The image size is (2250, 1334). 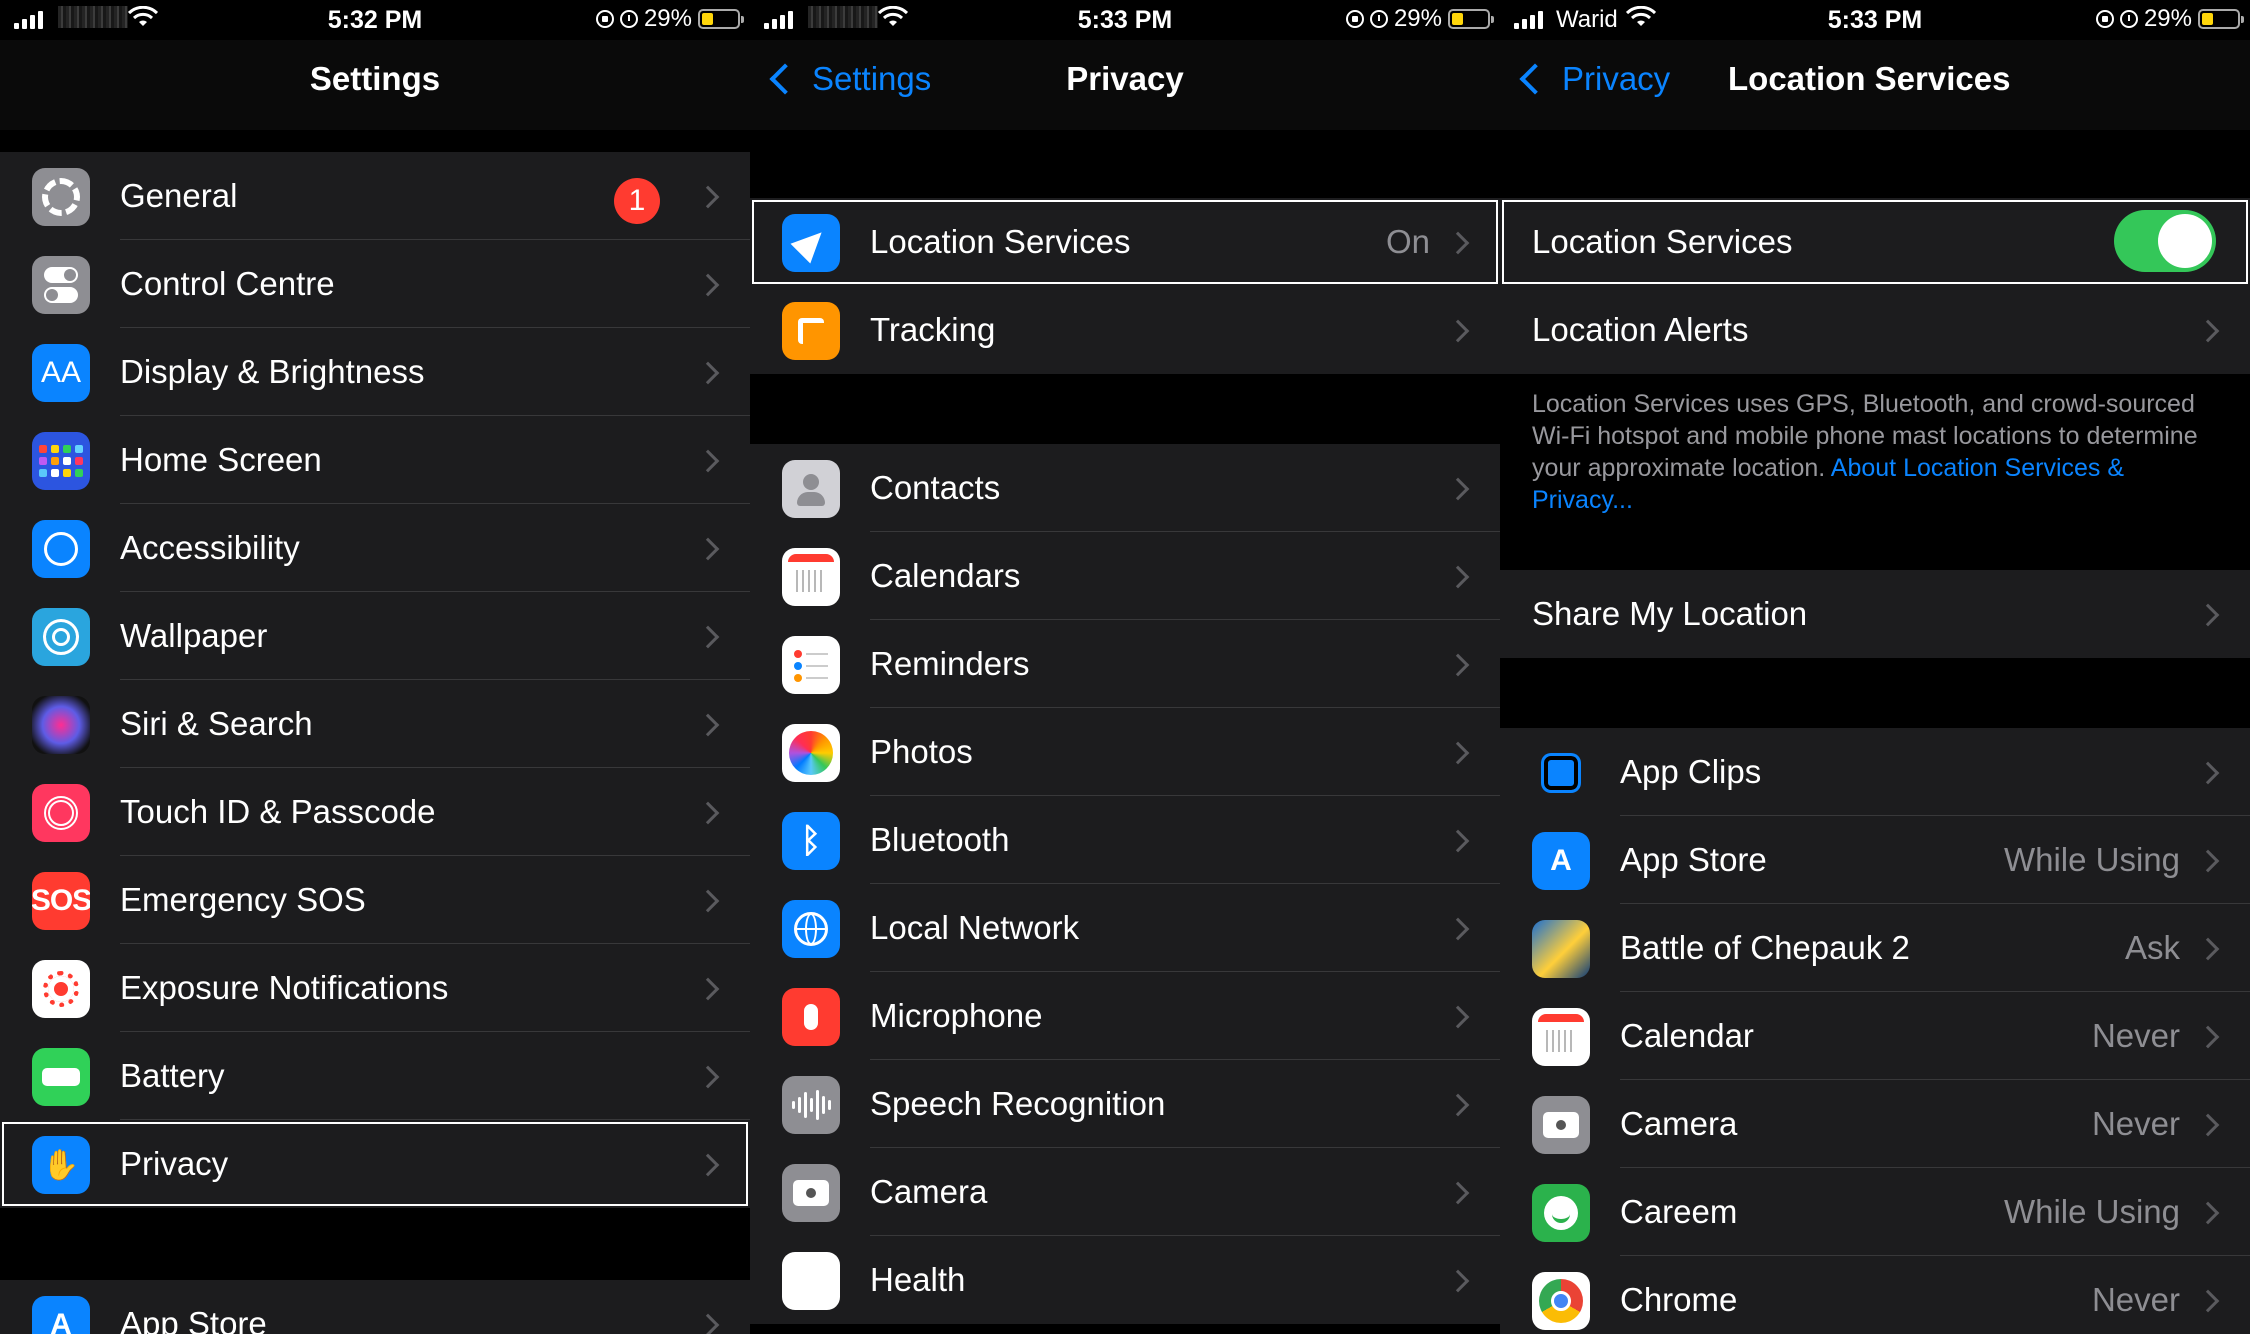 What do you see at coordinates (1875, 772) in the screenshot?
I see `location-app-row: App Clips` at bounding box center [1875, 772].